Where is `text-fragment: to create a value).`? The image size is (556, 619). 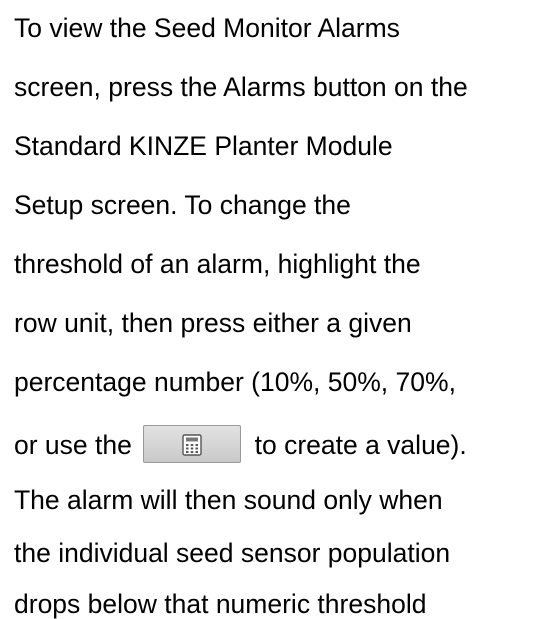
text-fragment: to create a value). is located at coordinates (360, 445).